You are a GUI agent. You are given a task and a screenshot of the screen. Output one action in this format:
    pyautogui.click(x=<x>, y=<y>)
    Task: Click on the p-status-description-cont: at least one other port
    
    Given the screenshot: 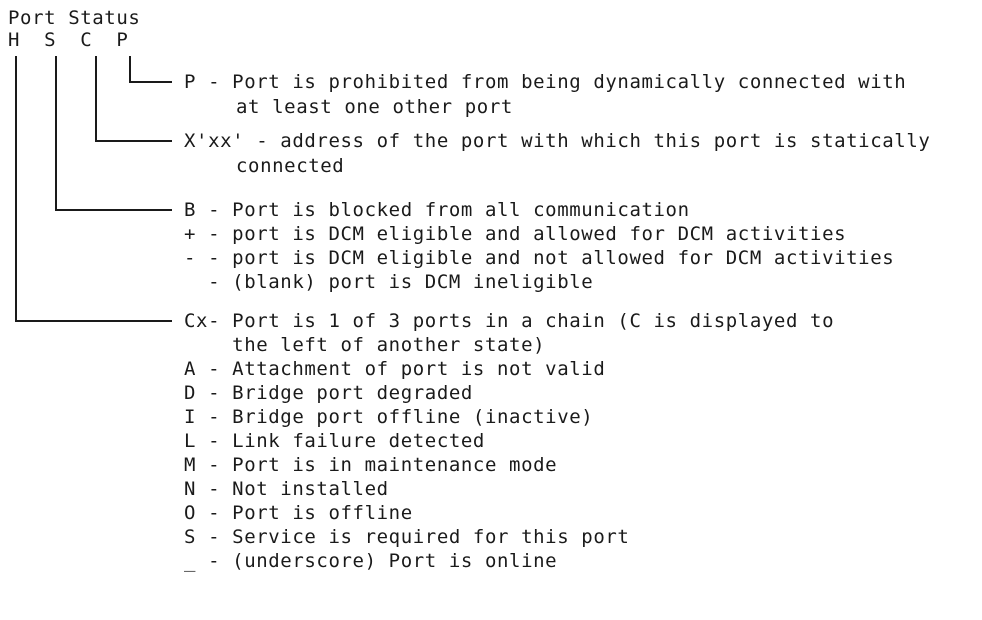 What is the action you would take?
    pyautogui.click(x=374, y=107)
    